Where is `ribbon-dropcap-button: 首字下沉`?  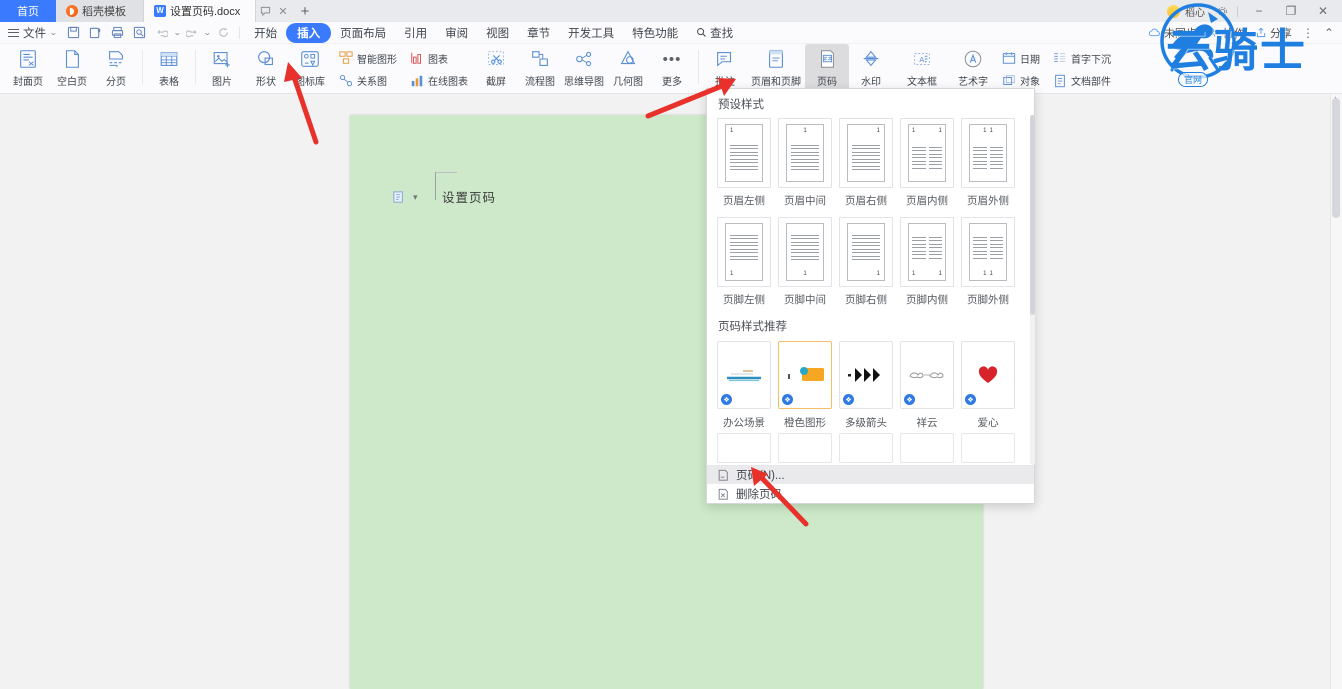 ribbon-dropcap-button: 首字下沉 is located at coordinates (1081, 58).